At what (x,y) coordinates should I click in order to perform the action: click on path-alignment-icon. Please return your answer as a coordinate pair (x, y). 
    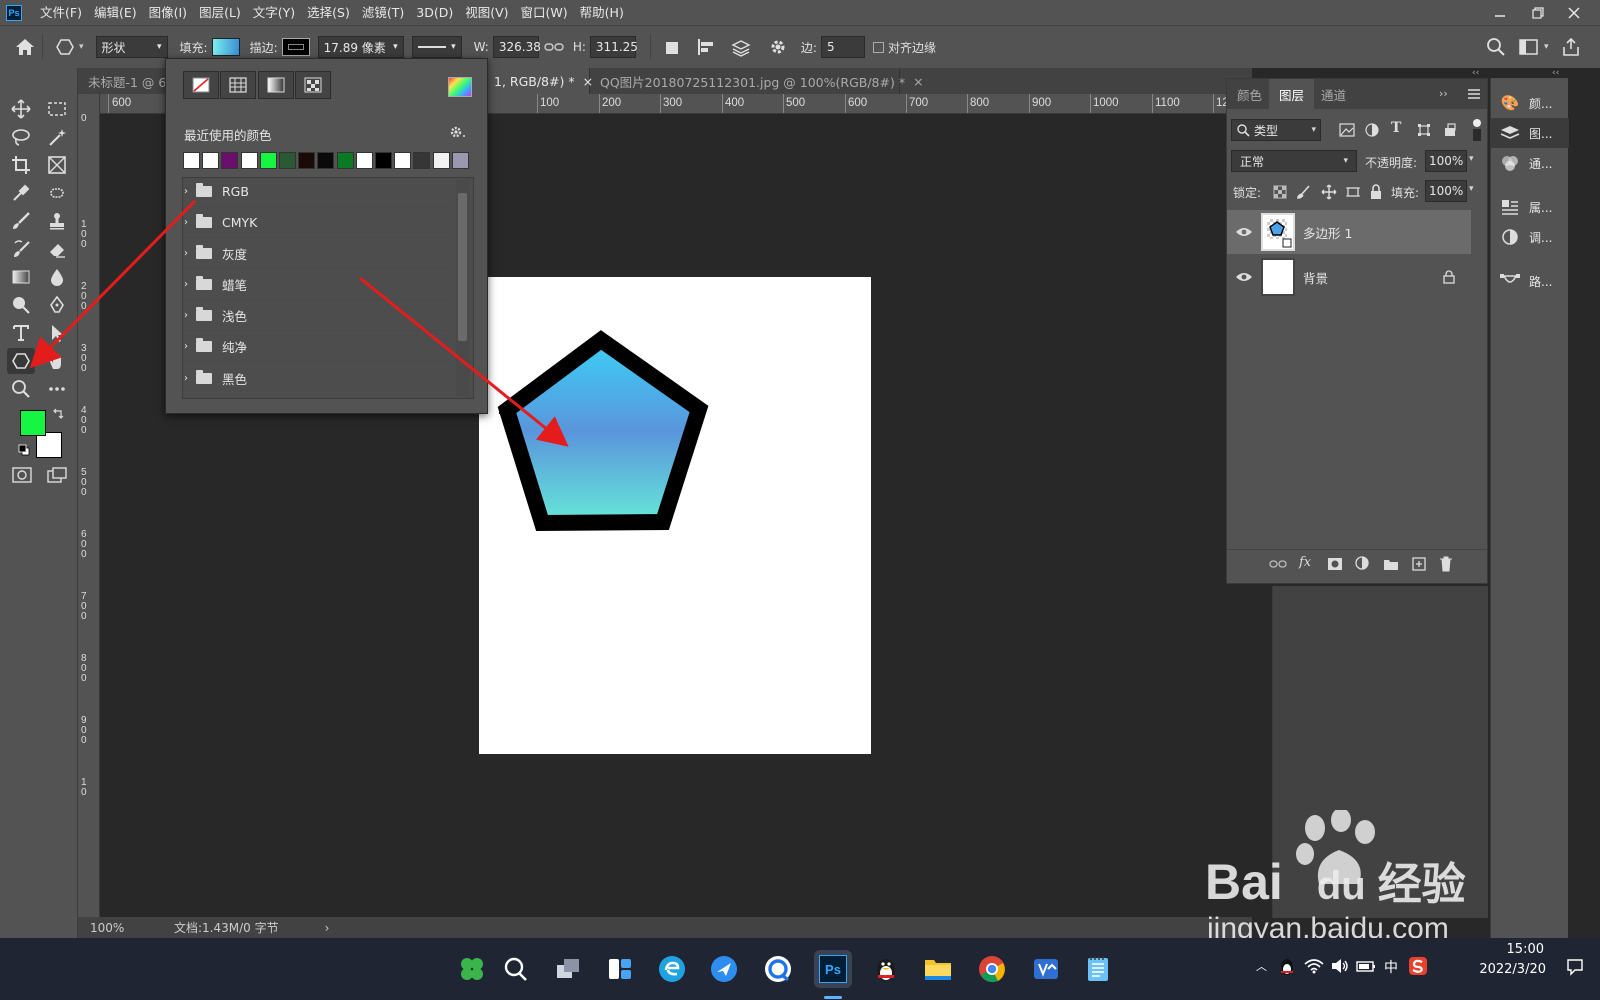
    Looking at the image, I should click on (706, 47).